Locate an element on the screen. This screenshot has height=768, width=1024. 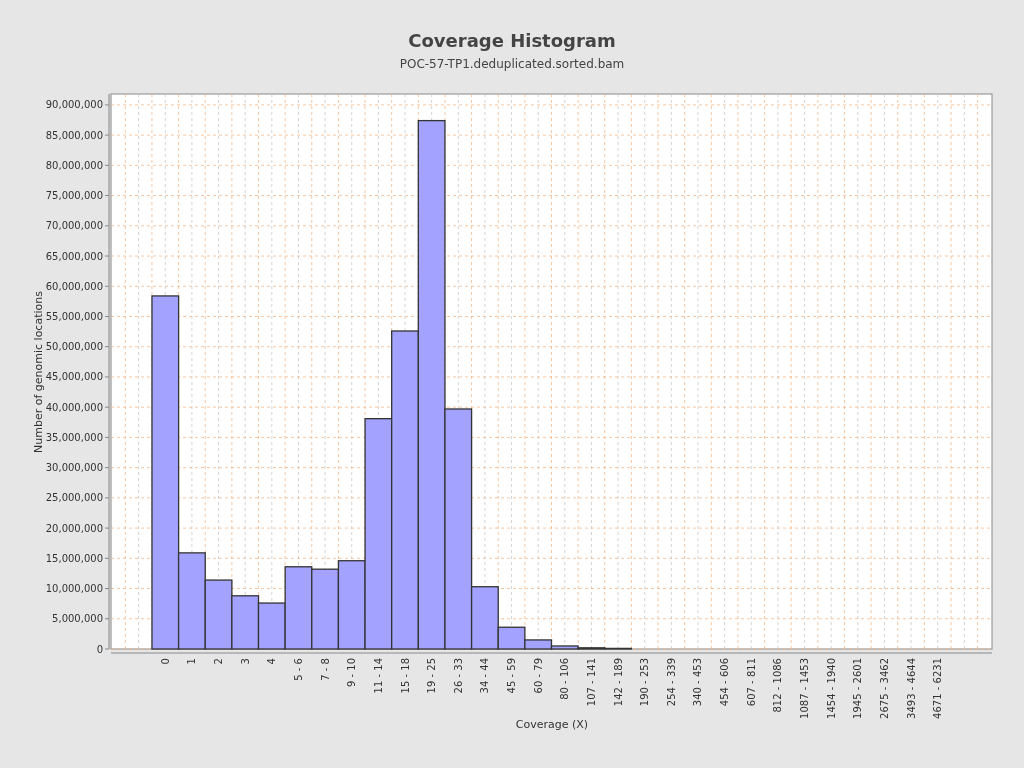
x-axis-label: Coverage (X) is located at coordinates (552, 724).